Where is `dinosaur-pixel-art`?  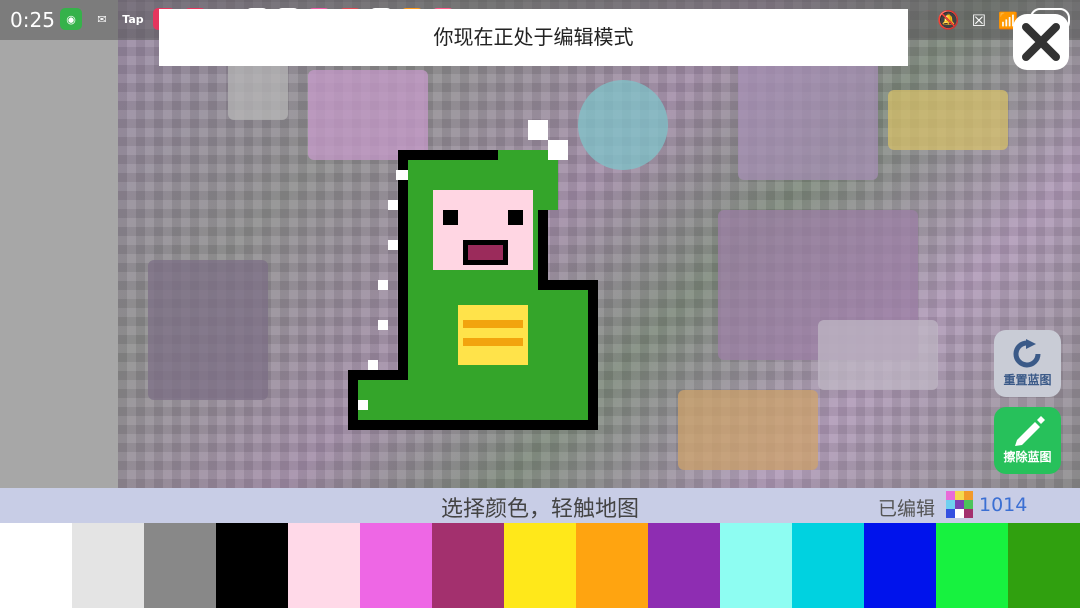 dinosaur-pixel-art is located at coordinates (473, 275).